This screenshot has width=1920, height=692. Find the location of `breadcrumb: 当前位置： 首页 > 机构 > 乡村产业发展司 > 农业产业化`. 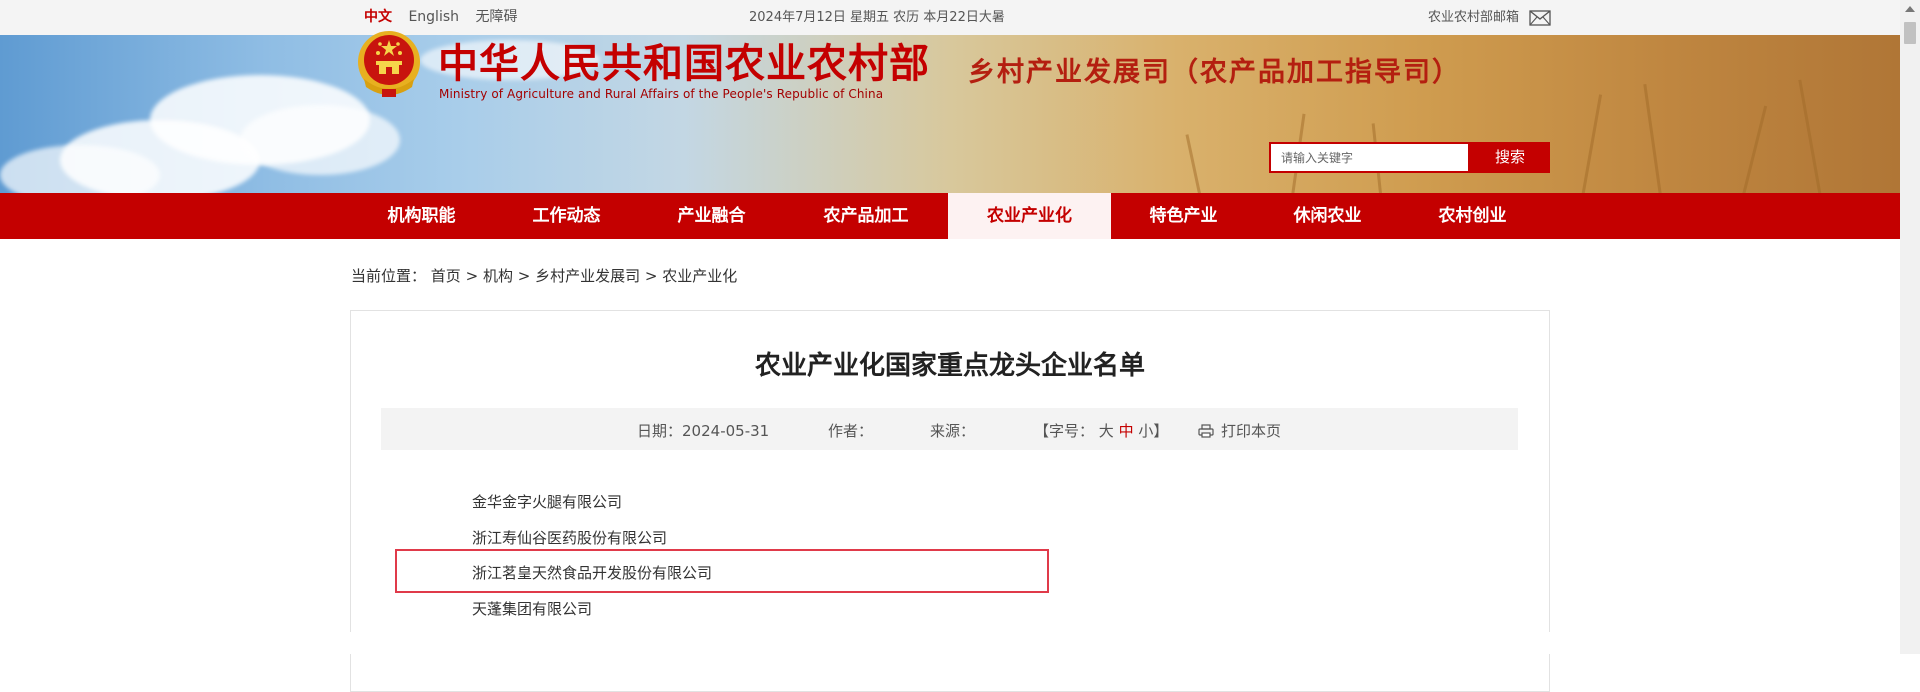

breadcrumb: 当前位置： 首页 > 机构 > 乡村产业发展司 > 农业产业化 is located at coordinates (544, 276).